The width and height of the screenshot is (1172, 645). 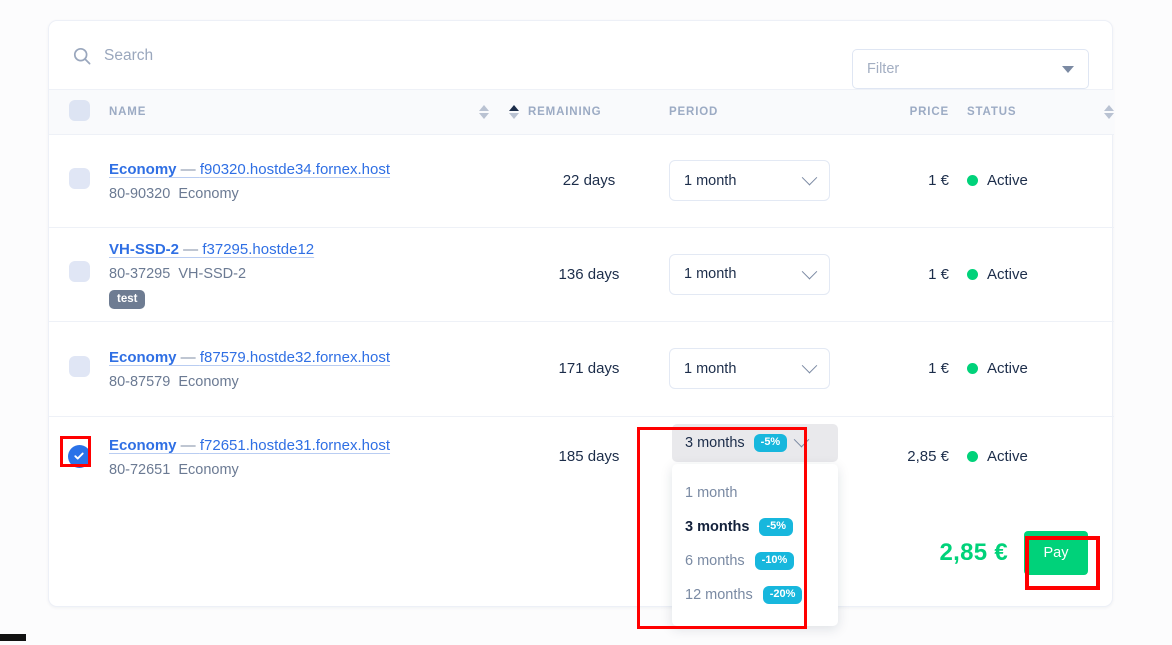 What do you see at coordinates (589, 274) in the screenshot?
I see `row-remaining: 136 days` at bounding box center [589, 274].